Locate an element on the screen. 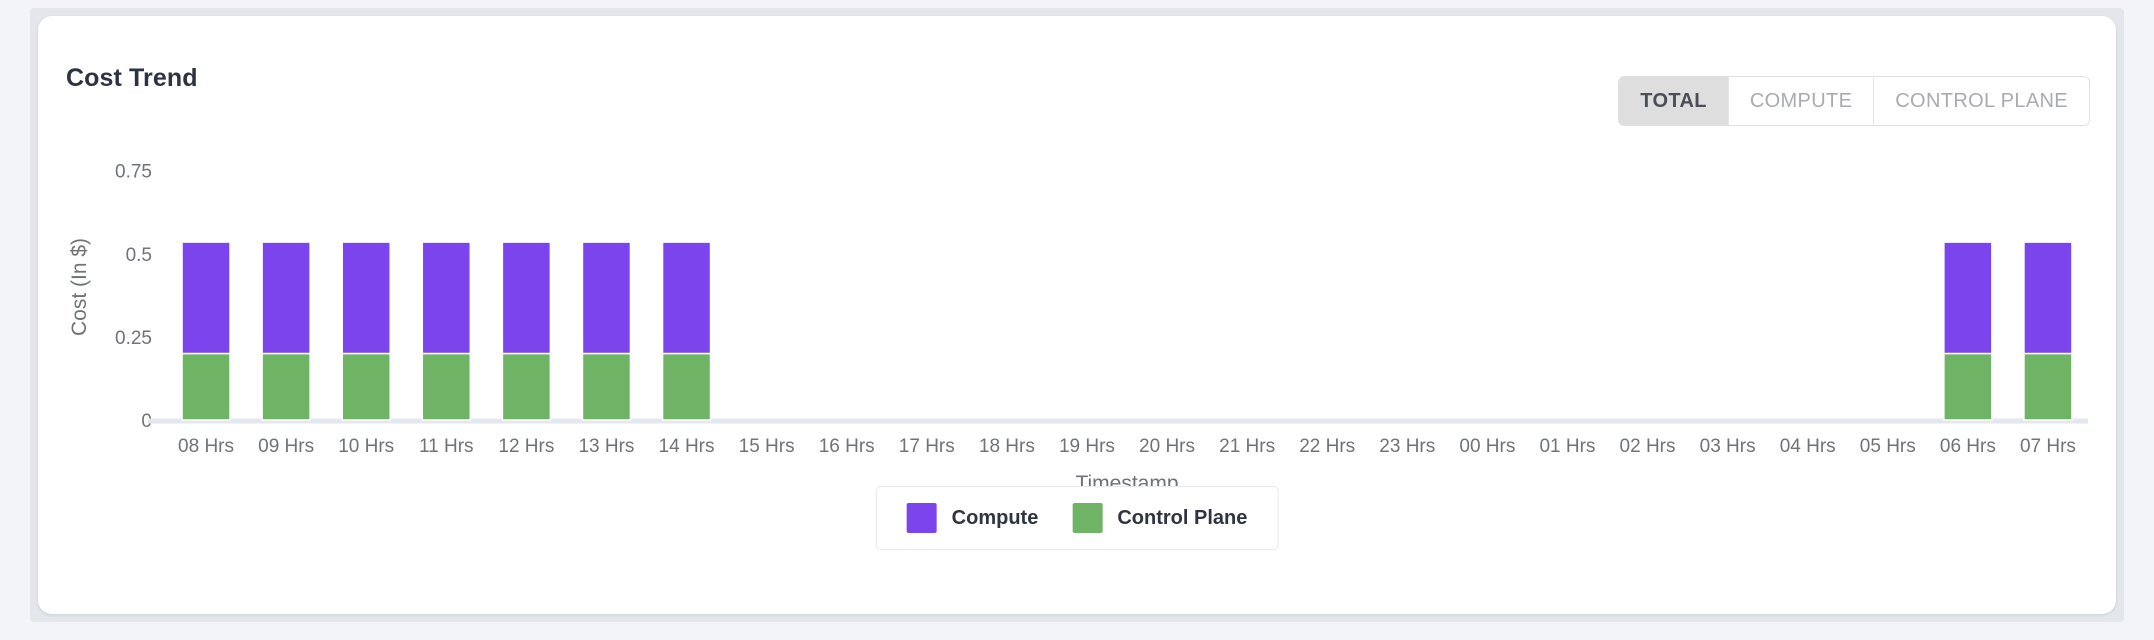  x-axis-tick-label: 08 Hrs is located at coordinates (206, 446).